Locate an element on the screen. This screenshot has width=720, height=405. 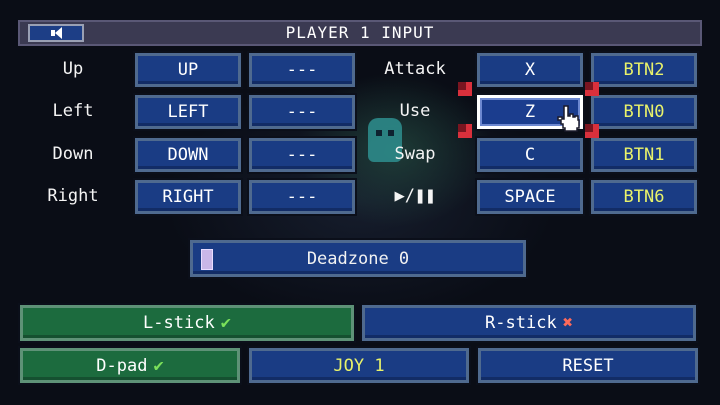
bind-left-secondary: --- is located at coordinates (302, 112).